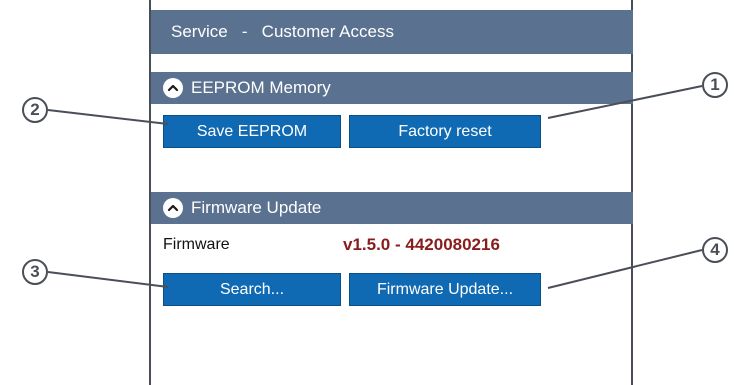 The height and width of the screenshot is (385, 734). Describe the element at coordinates (35, 272) in the screenshot. I see `callout-3: 3` at that location.